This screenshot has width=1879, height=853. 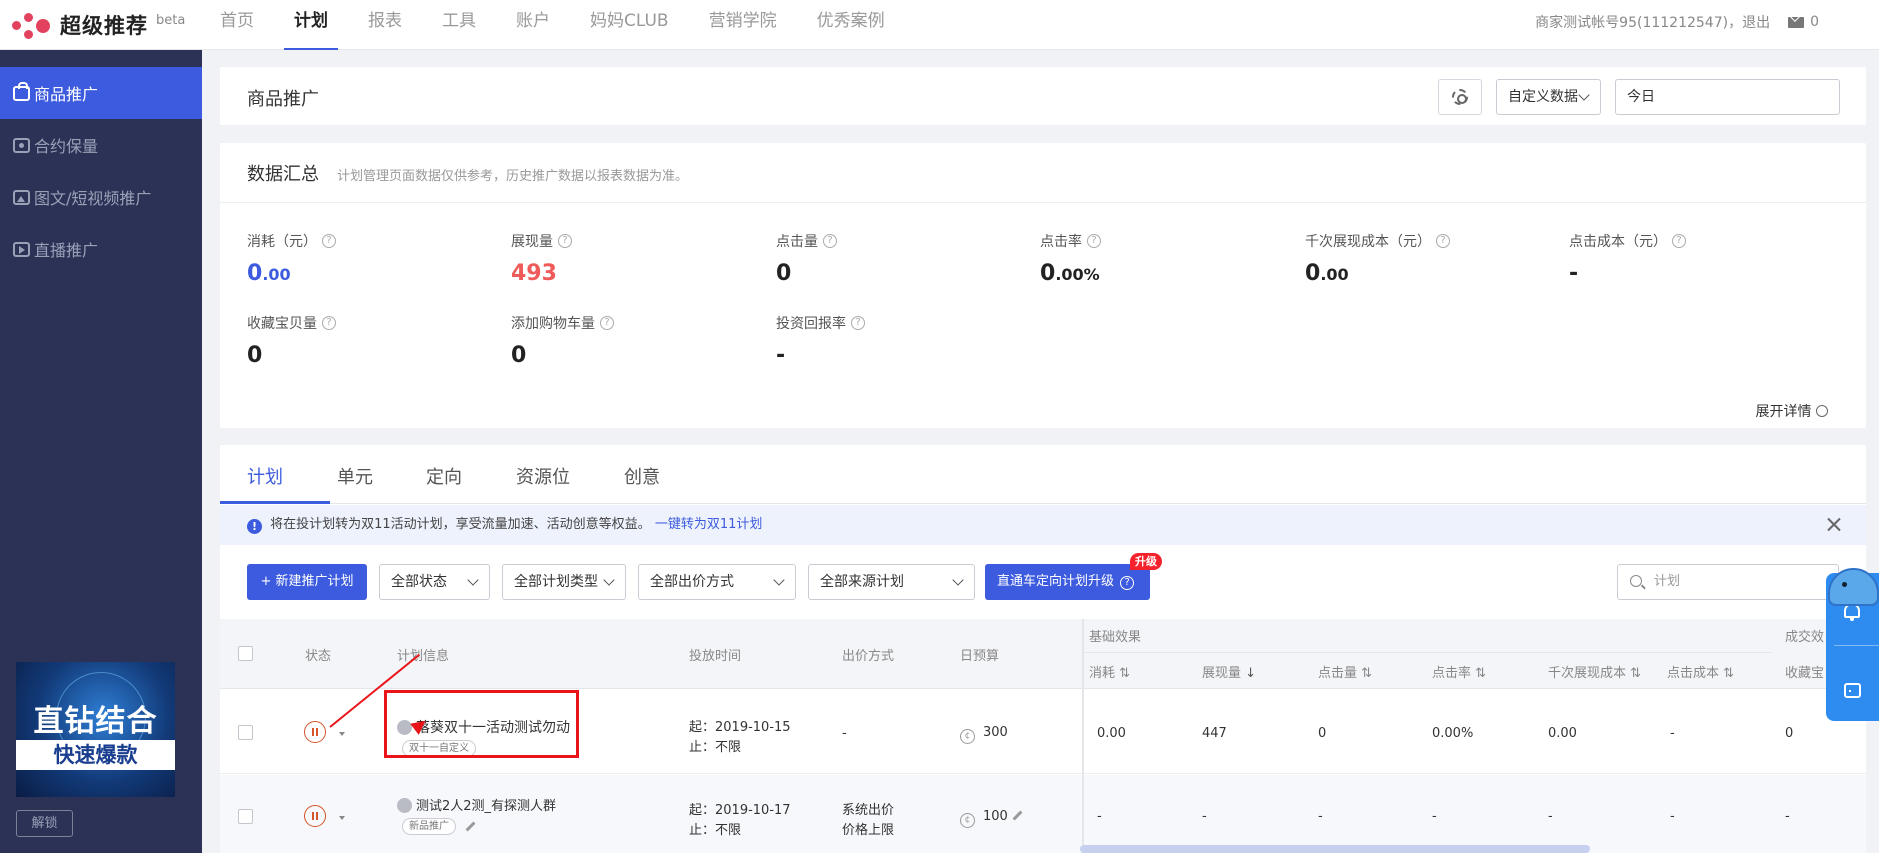 I want to click on header-cpm: 千次展现成本 ⇅, so click(x=1594, y=671).